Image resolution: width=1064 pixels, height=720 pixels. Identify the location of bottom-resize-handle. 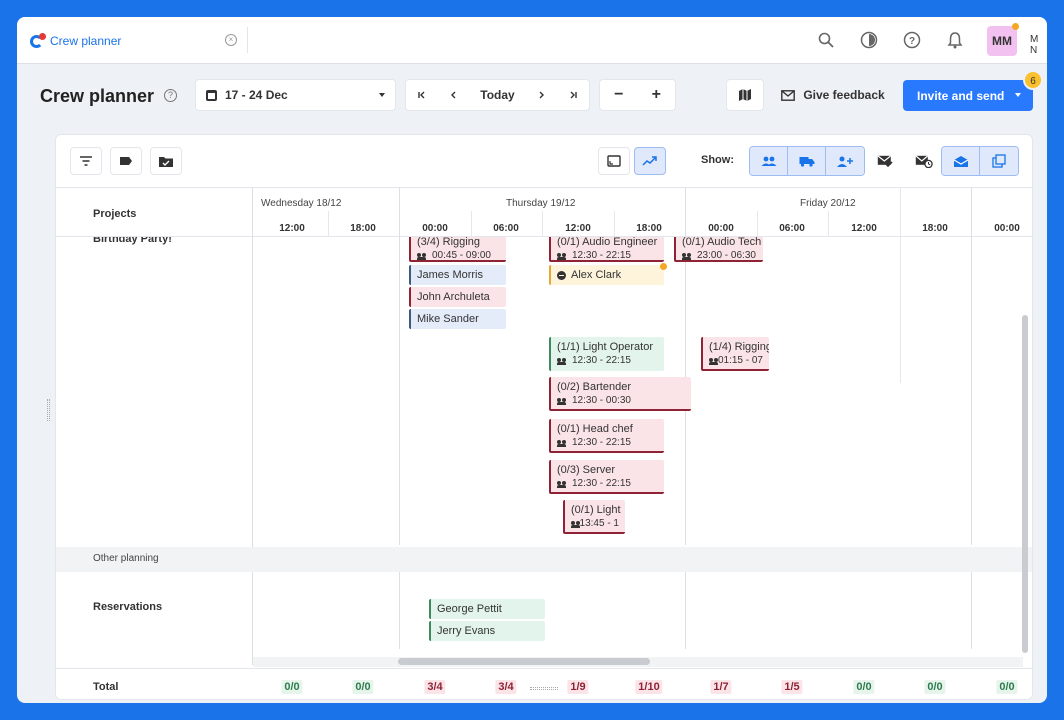
(544, 688).